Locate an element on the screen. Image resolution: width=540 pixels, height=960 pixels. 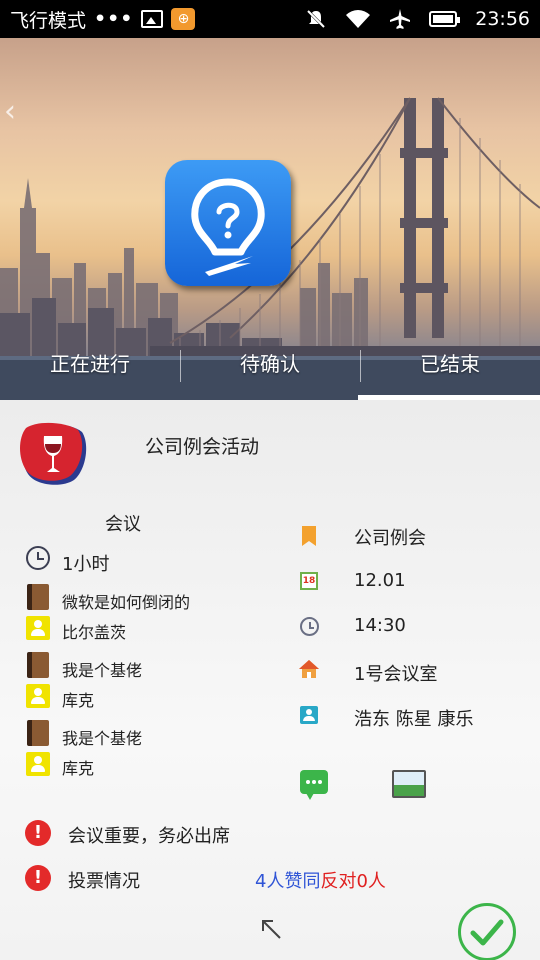
event-type: 会议 is located at coordinates (123, 524).